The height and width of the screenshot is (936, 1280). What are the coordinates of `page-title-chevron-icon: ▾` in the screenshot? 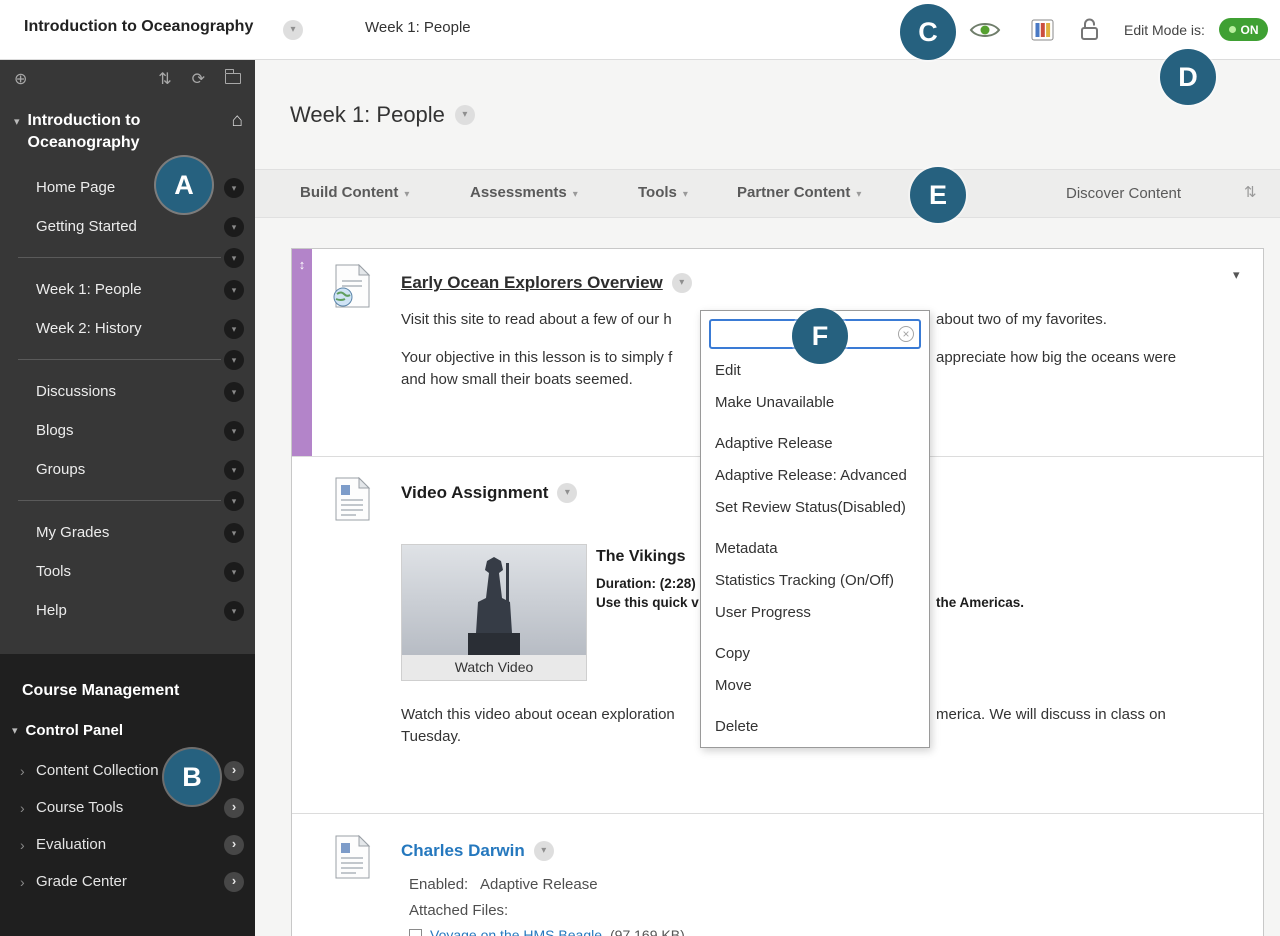 It's located at (464, 115).